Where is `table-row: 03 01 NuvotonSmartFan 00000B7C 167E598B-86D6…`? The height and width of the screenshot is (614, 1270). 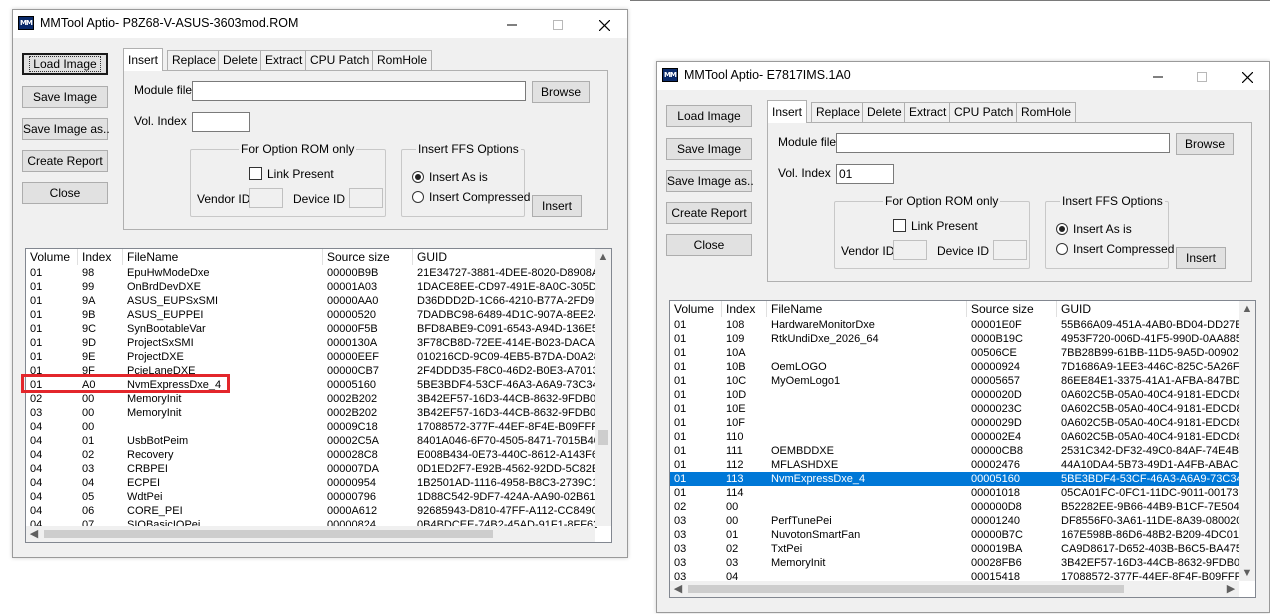 table-row: 03 01 NuvotonSmartFan 00000B7C 167E598B-86D6… is located at coordinates (955, 535).